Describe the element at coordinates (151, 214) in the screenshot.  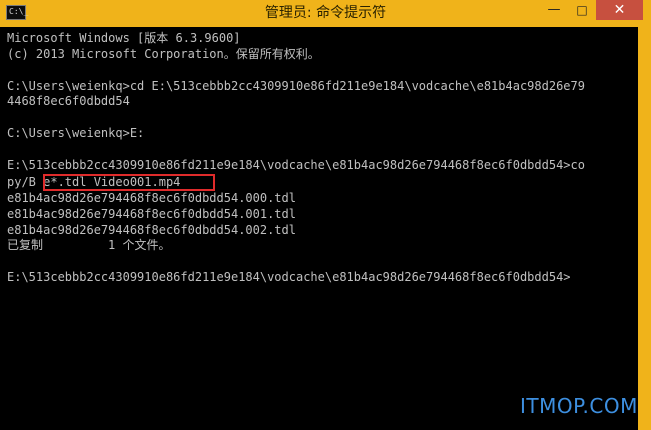
I see `console-line: e81b4ac98d26e794468f8ec6f0dbdd54.001.tdl` at that location.